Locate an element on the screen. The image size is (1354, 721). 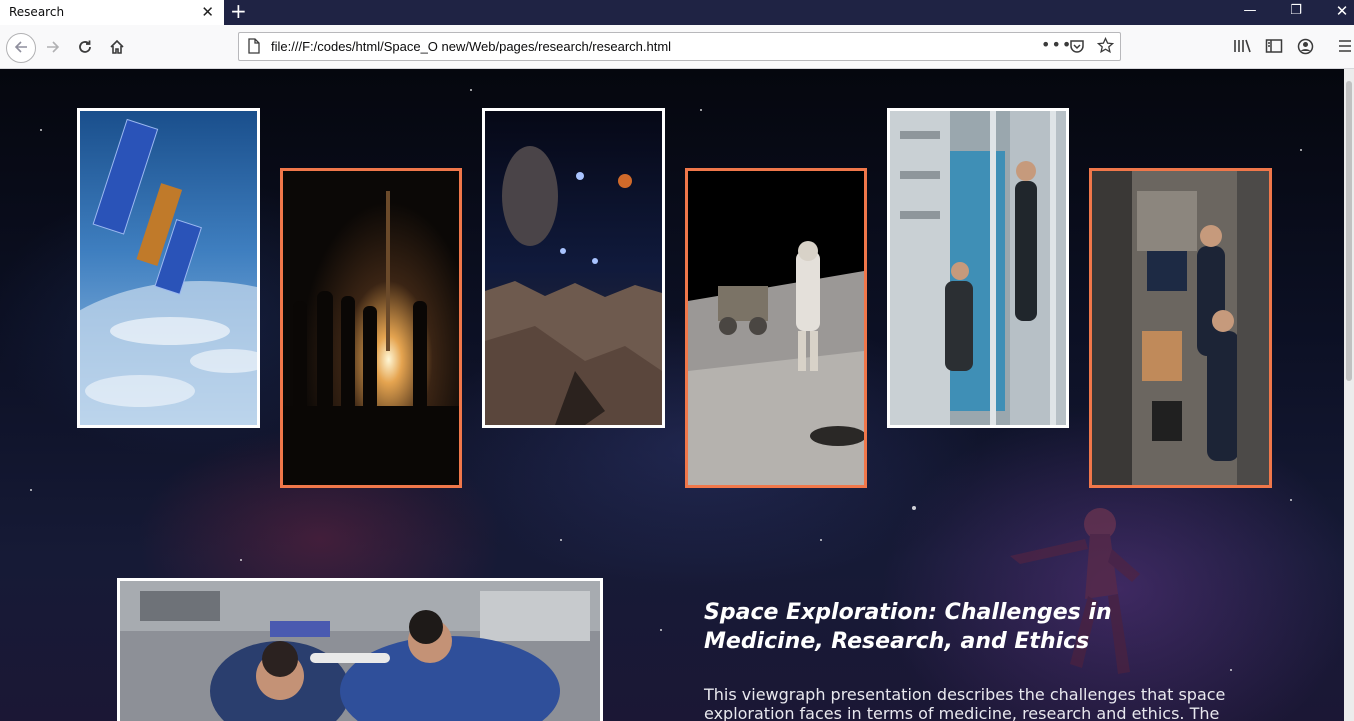
forward-button is located at coordinates (53, 47).